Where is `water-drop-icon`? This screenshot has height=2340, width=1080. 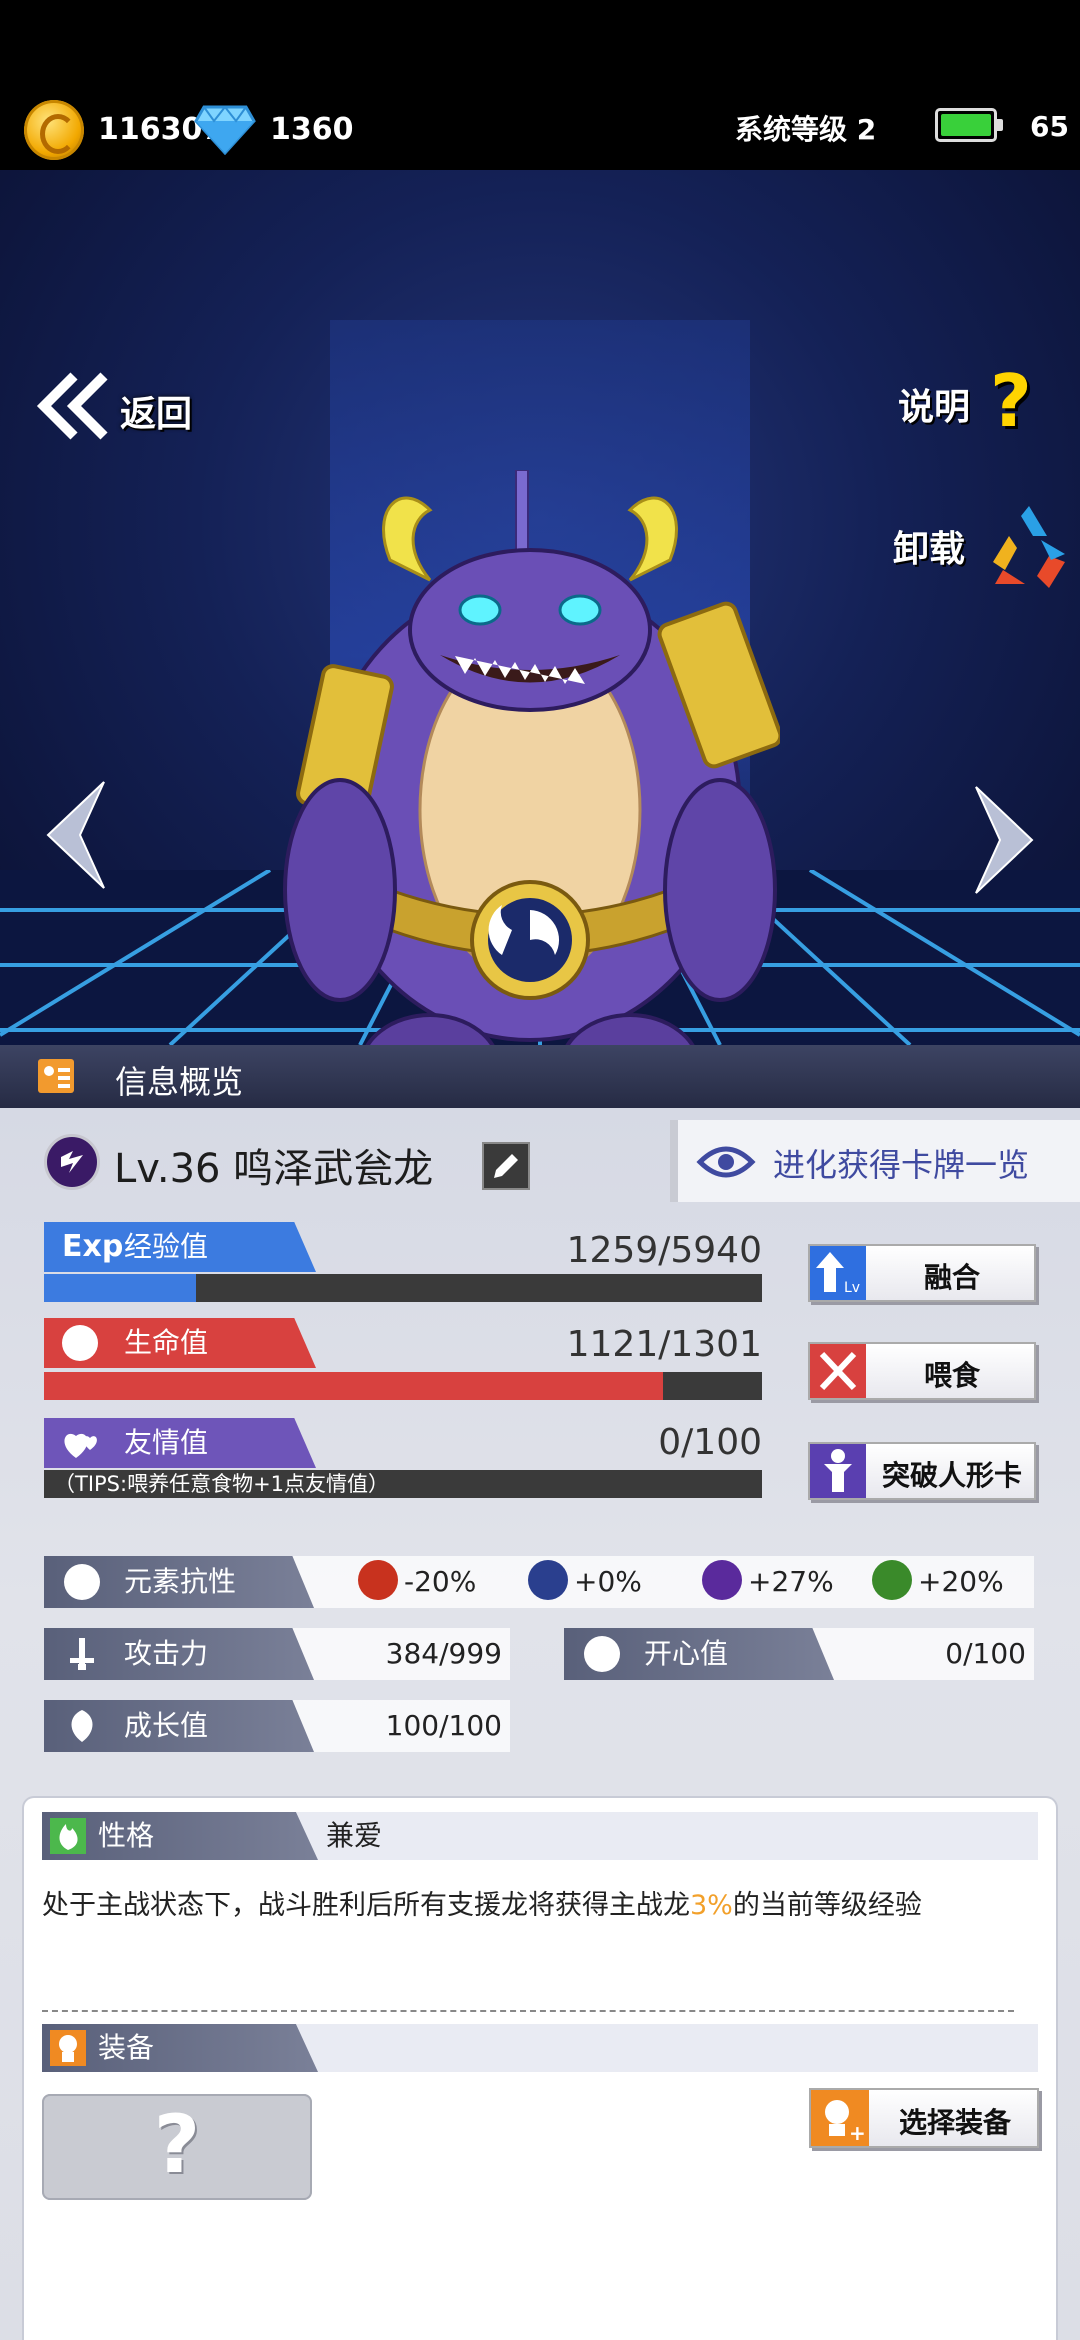 water-drop-icon is located at coordinates (82, 1582).